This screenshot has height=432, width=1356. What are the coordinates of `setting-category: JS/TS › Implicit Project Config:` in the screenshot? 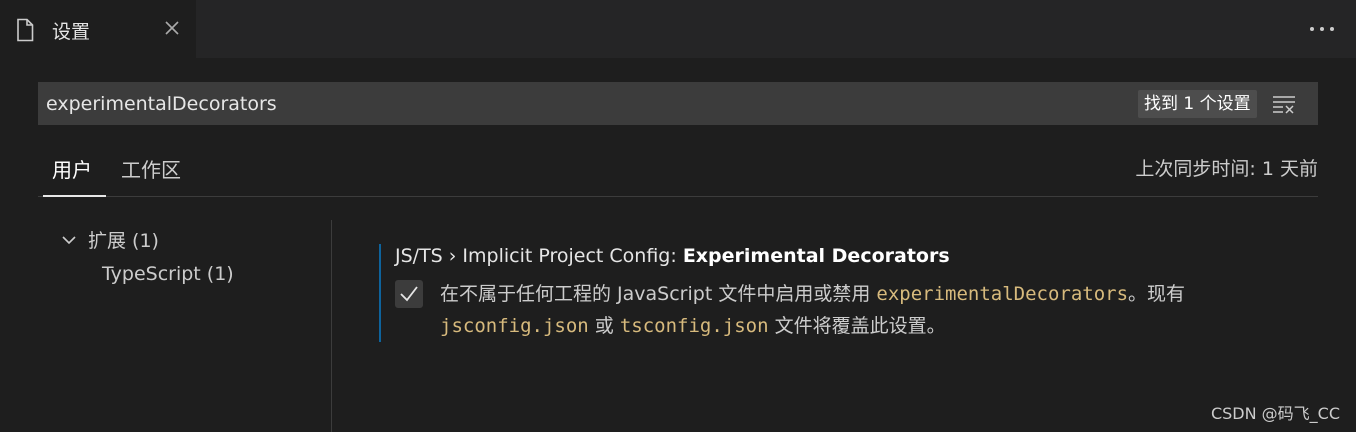 It's located at (539, 256).